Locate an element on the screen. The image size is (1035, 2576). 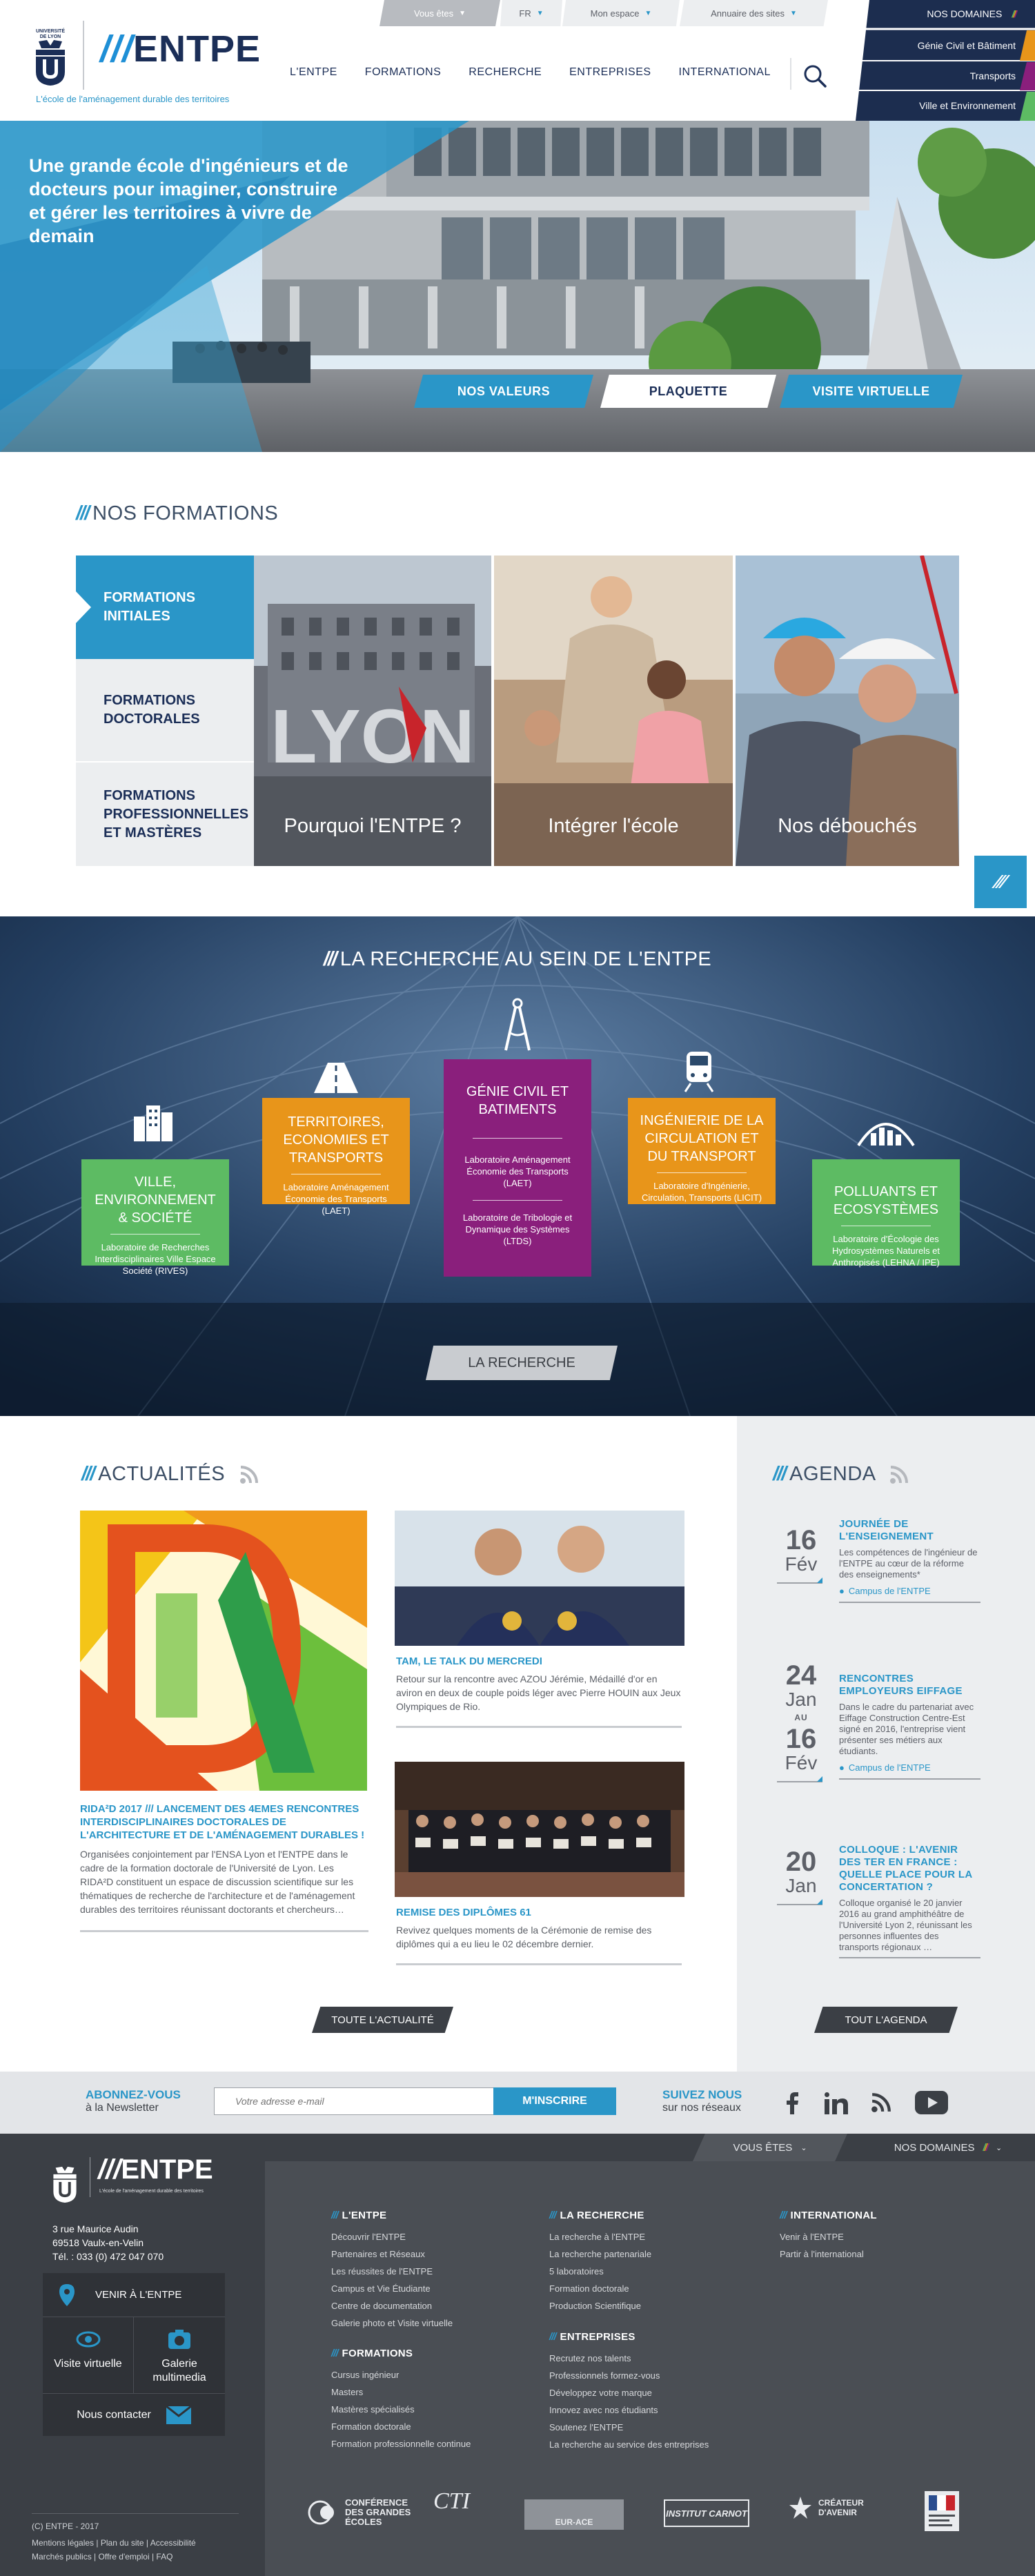
partner-cge-logo: CONFÉRENCE DES GRANDES ÉCOLES is located at coordinates (359, 2512).